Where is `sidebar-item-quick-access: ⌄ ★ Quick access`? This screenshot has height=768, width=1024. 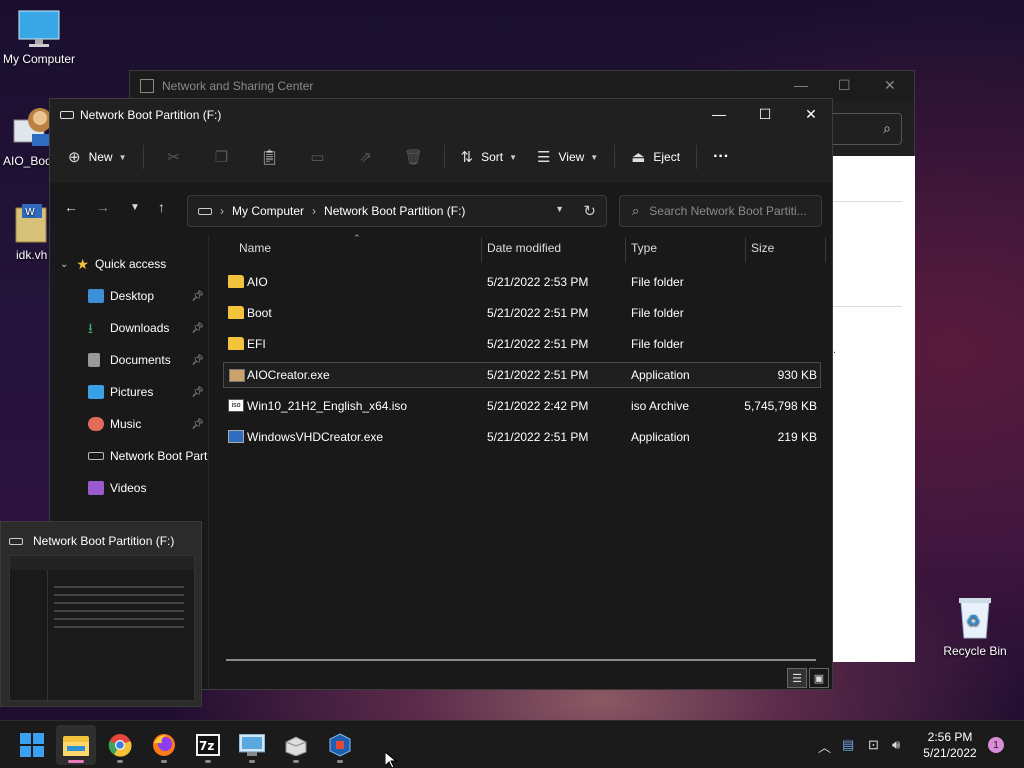 sidebar-item-quick-access: ⌄ ★ Quick access is located at coordinates (129, 264).